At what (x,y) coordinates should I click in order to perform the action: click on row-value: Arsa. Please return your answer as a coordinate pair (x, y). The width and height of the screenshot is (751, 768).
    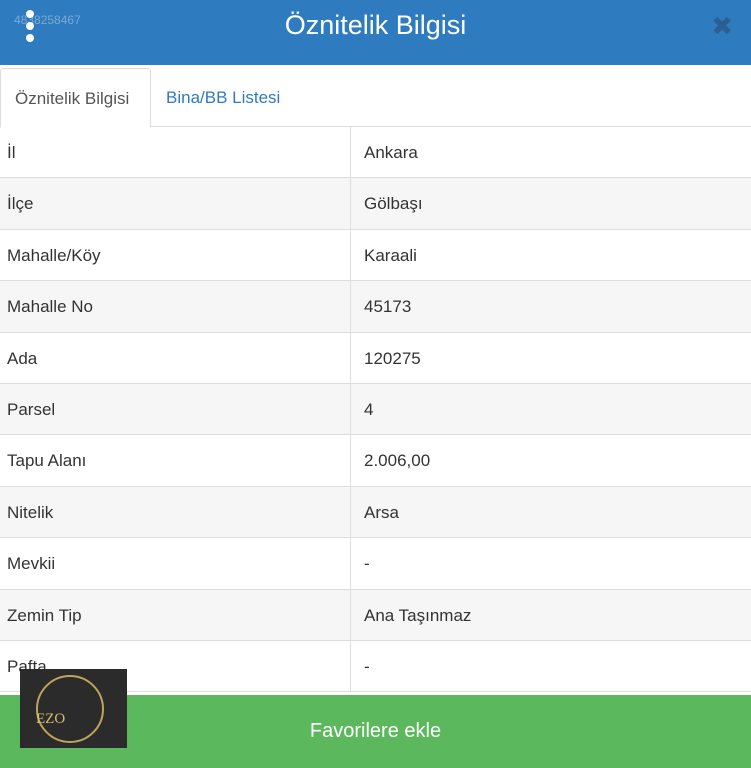
    Looking at the image, I should click on (381, 512).